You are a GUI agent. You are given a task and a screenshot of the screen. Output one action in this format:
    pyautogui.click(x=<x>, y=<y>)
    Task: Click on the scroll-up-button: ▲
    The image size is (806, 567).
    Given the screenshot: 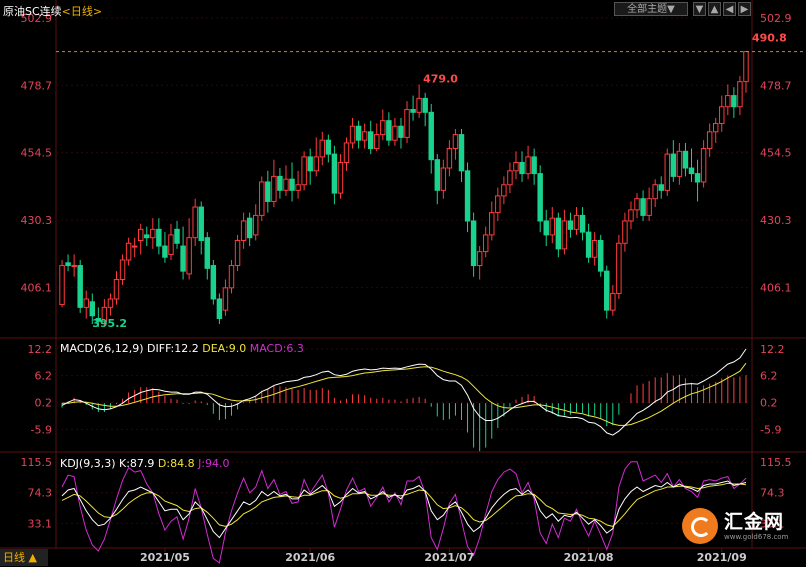 What is the action you would take?
    pyautogui.click(x=714, y=9)
    